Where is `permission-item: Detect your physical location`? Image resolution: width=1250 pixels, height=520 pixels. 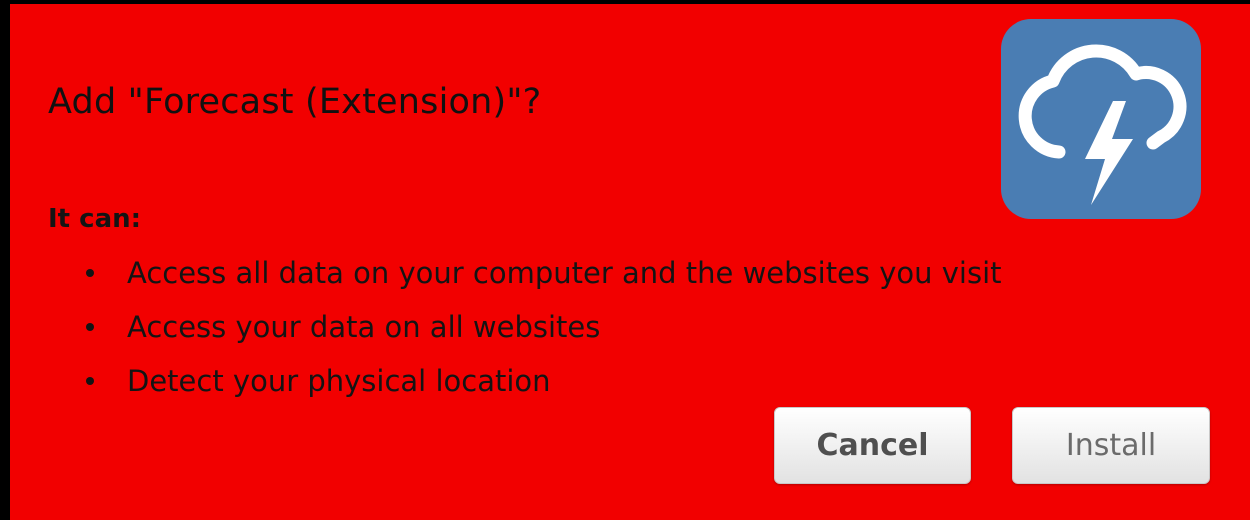 permission-item: Detect your physical location is located at coordinates (541, 386).